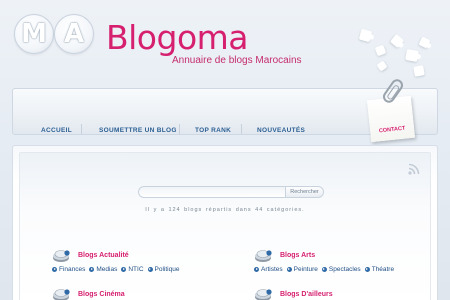 Image resolution: width=450 pixels, height=300 pixels. What do you see at coordinates (68, 269) in the screenshot?
I see `category-link-finances: Finances` at bounding box center [68, 269].